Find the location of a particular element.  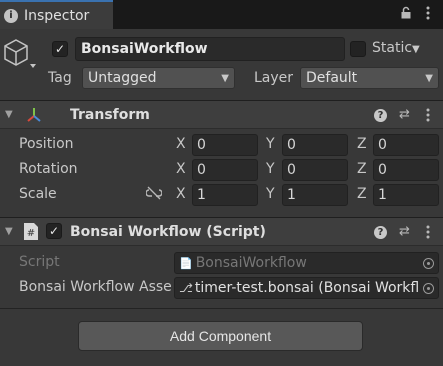

scale-y-field: 1 is located at coordinates (315, 195).